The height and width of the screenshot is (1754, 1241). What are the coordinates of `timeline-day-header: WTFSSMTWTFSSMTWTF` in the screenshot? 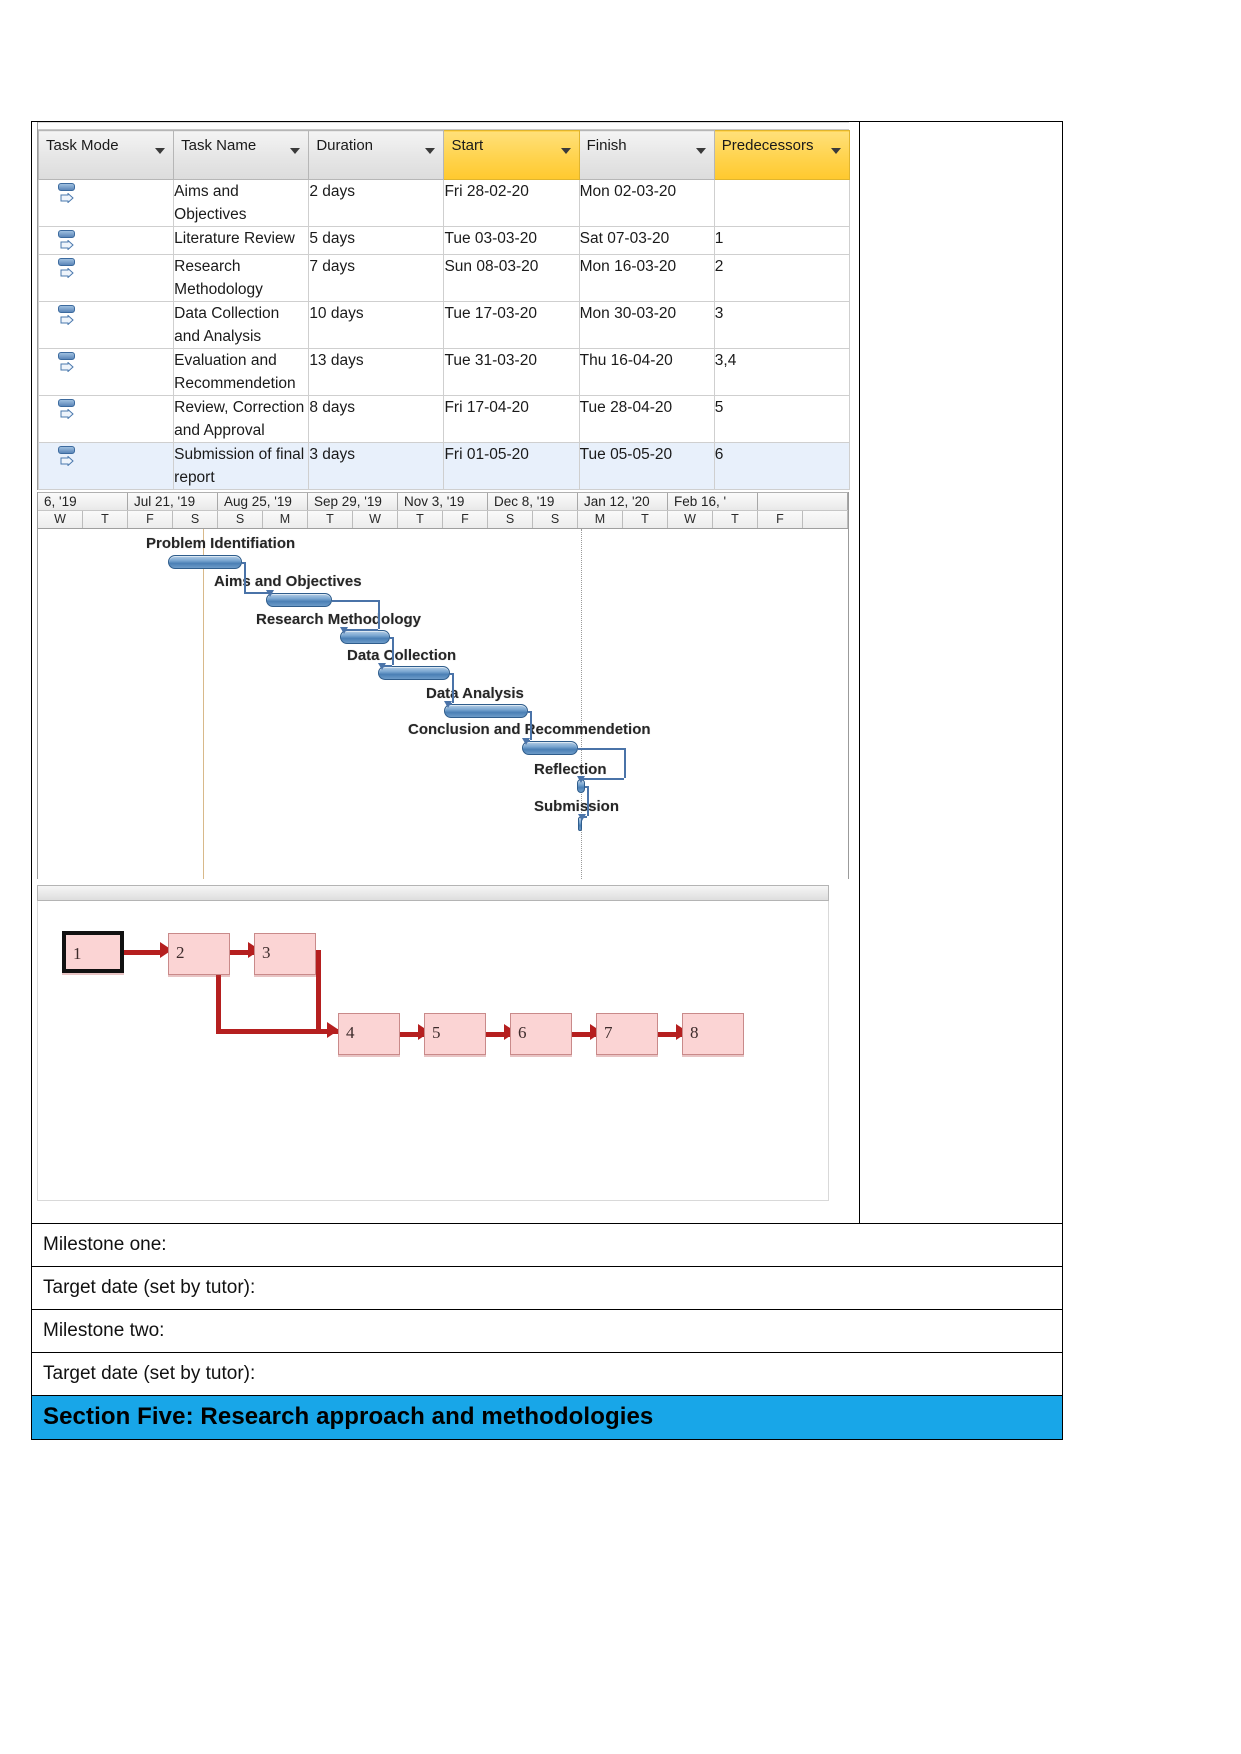 It's located at (443, 520).